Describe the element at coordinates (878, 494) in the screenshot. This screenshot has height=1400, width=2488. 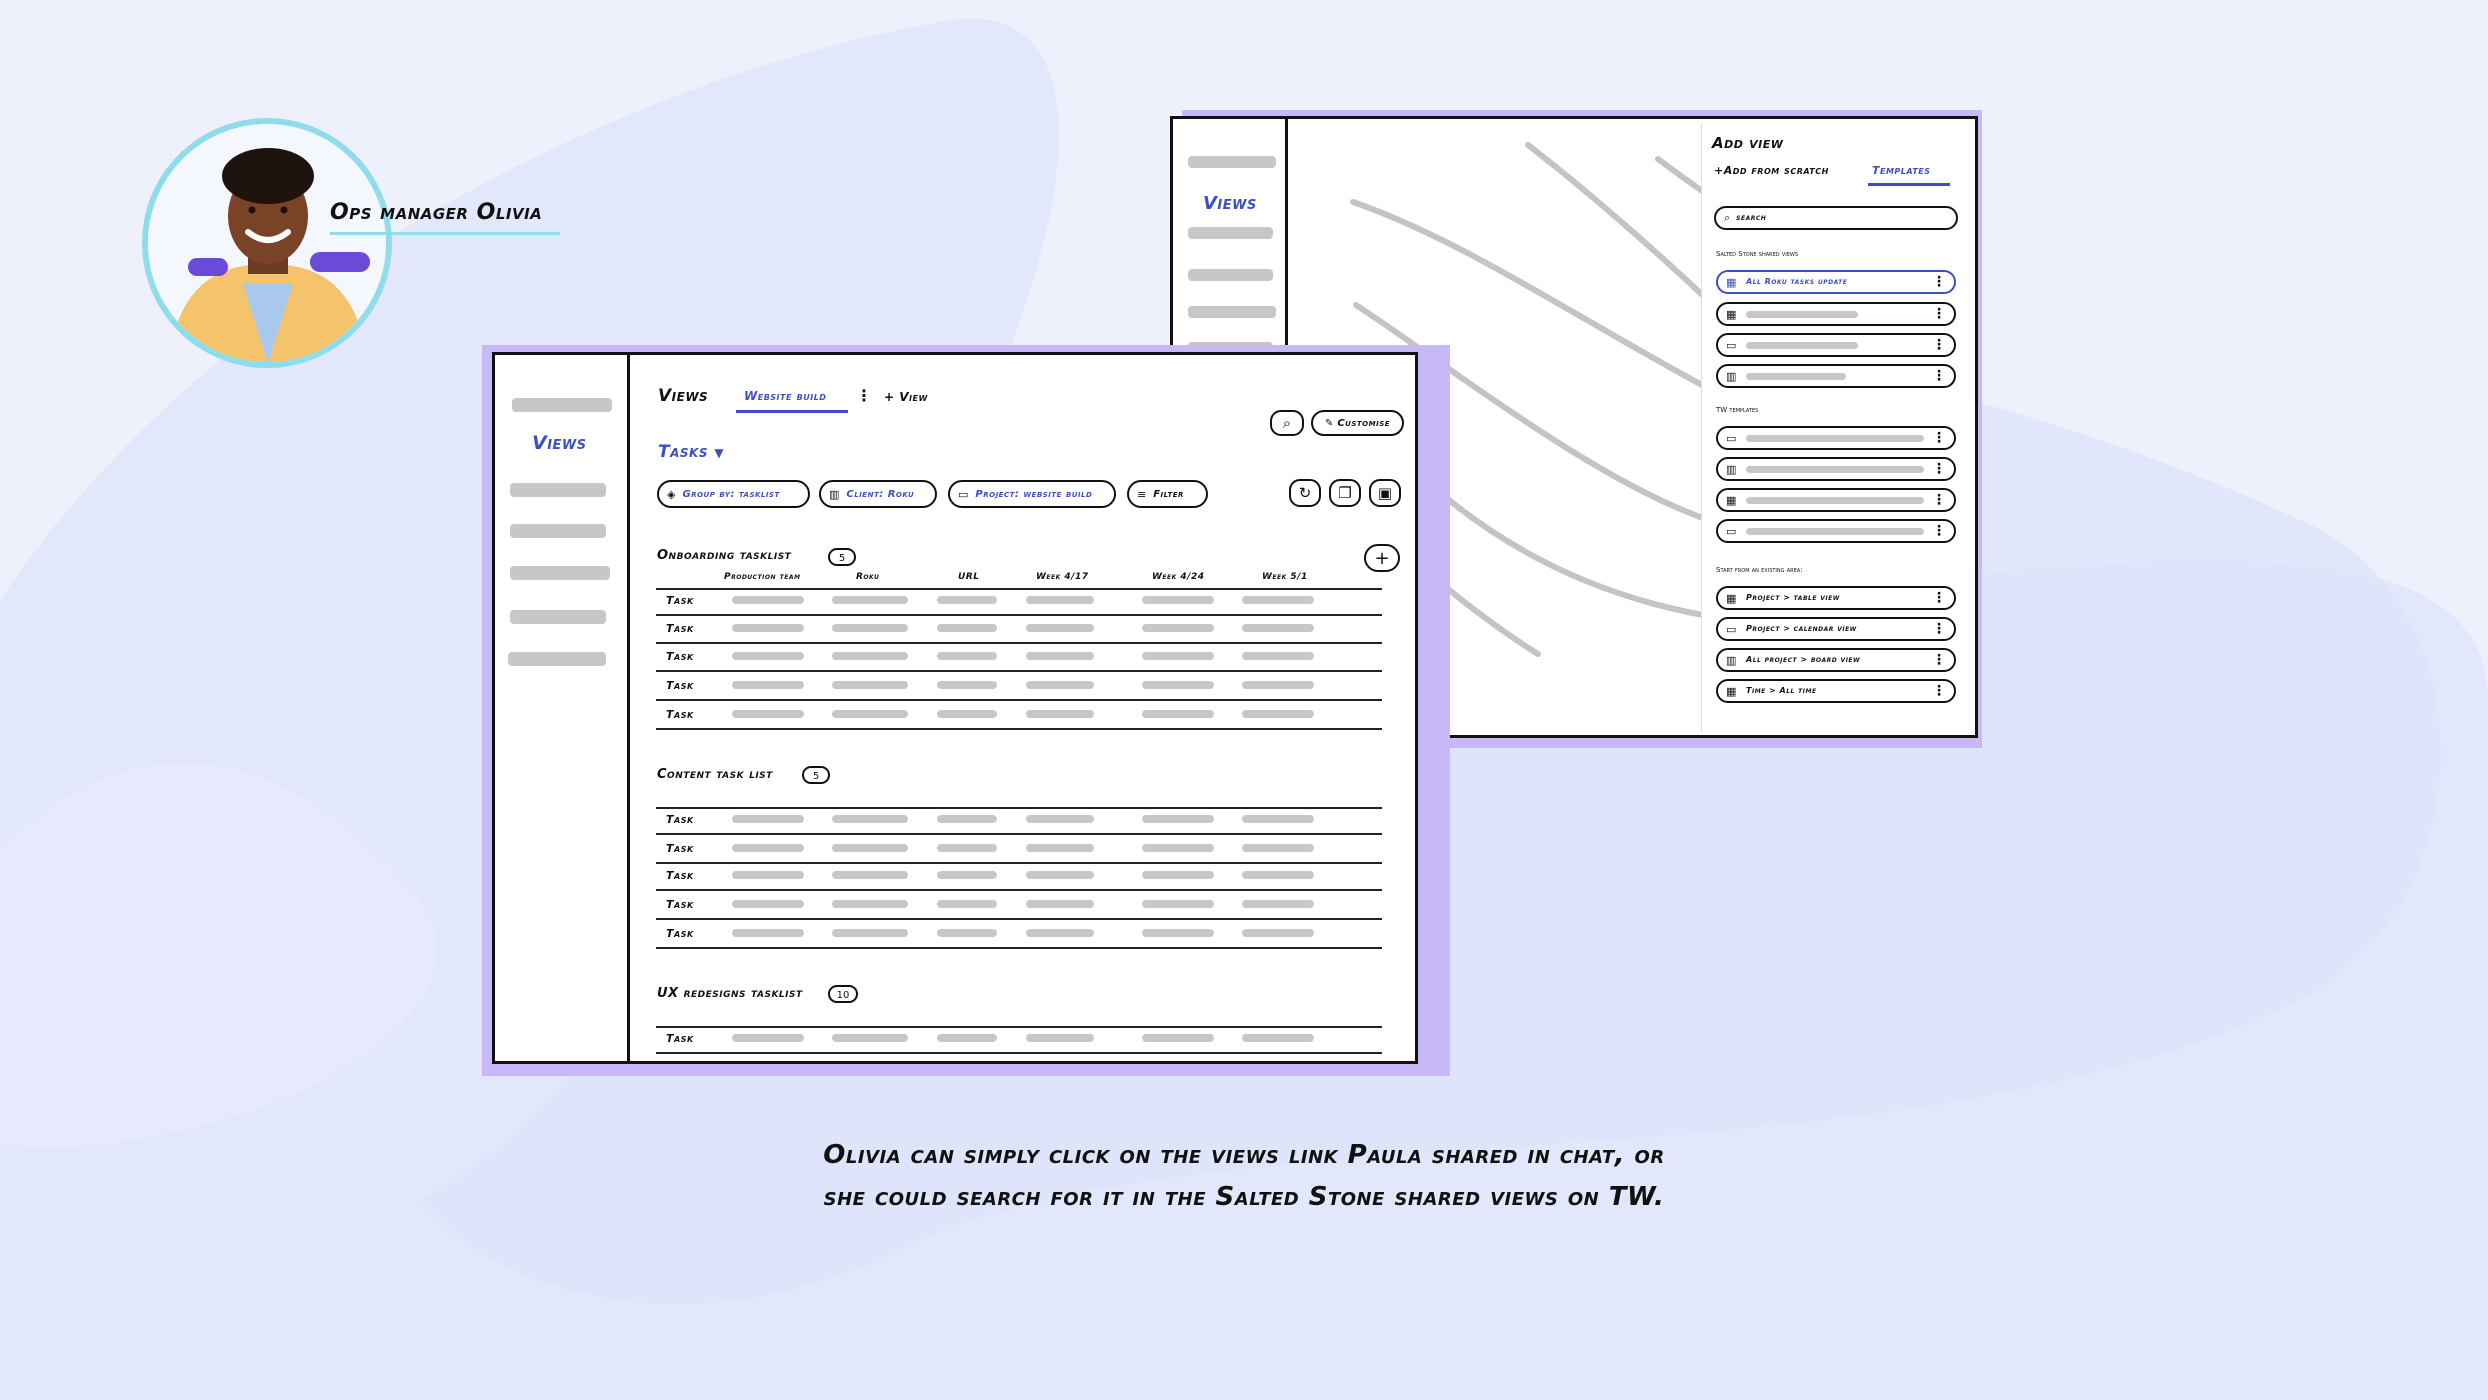
I see `client-filter: ▥ Client: Roku` at that location.